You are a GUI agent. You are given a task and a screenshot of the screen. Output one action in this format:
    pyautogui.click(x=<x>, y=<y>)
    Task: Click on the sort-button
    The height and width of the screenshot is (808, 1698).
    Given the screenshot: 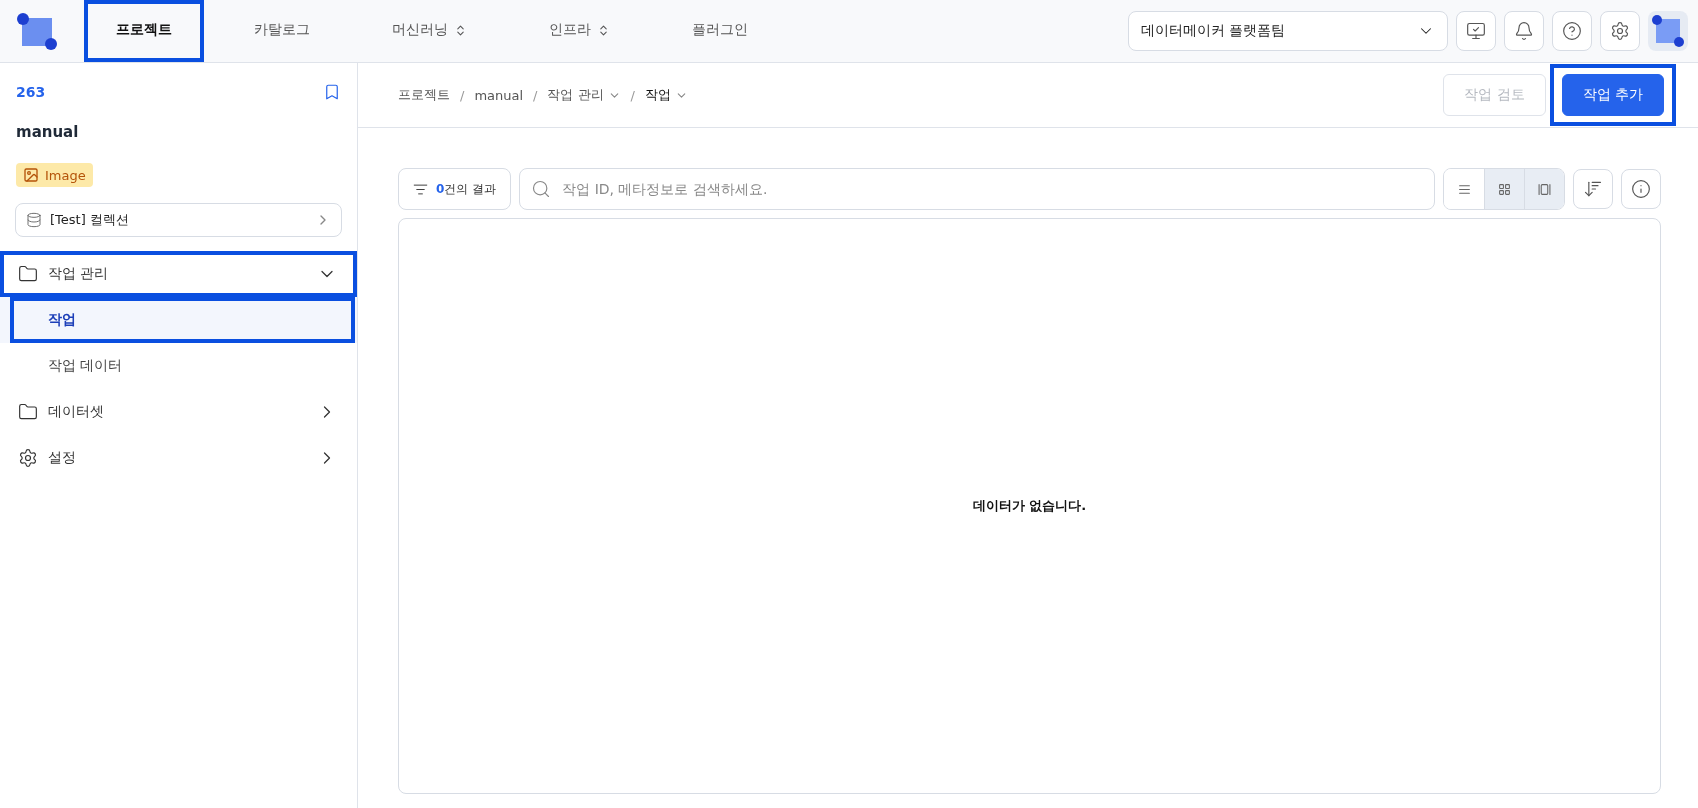 What is the action you would take?
    pyautogui.click(x=1593, y=189)
    